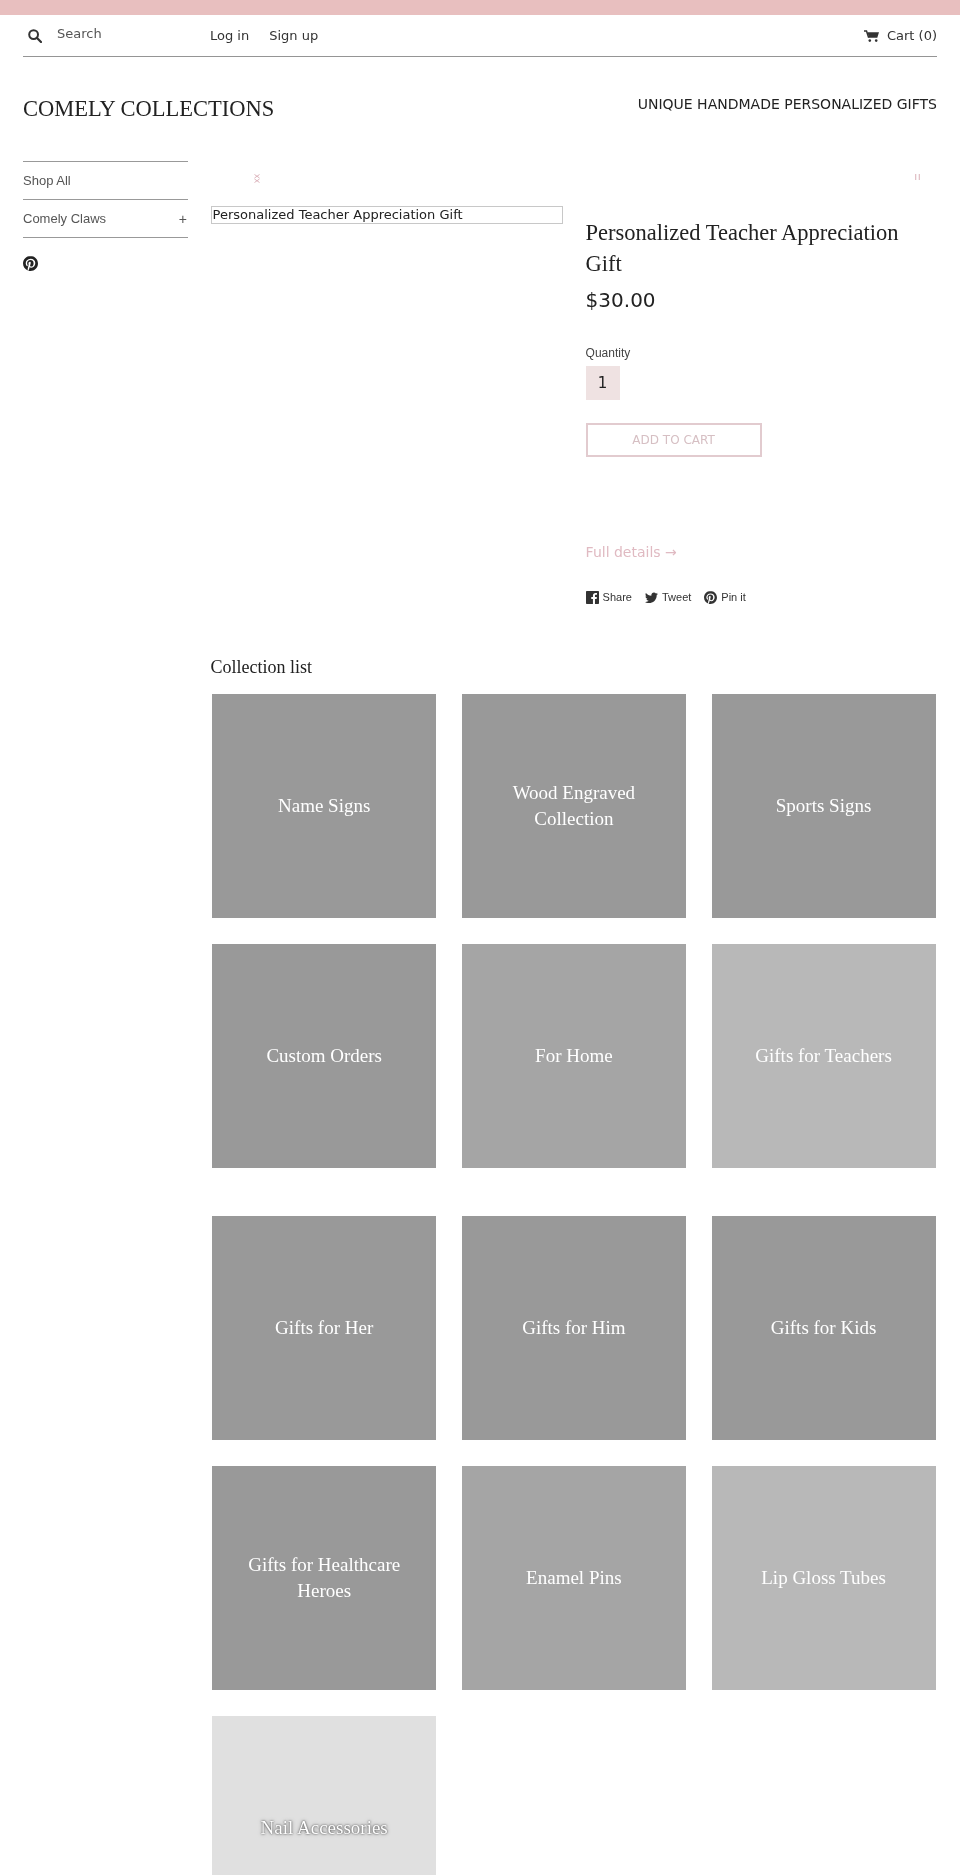 The image size is (960, 1875). I want to click on tagline: UNIQUE HANDMADE PERSONALIZED GIFTS, so click(787, 104).